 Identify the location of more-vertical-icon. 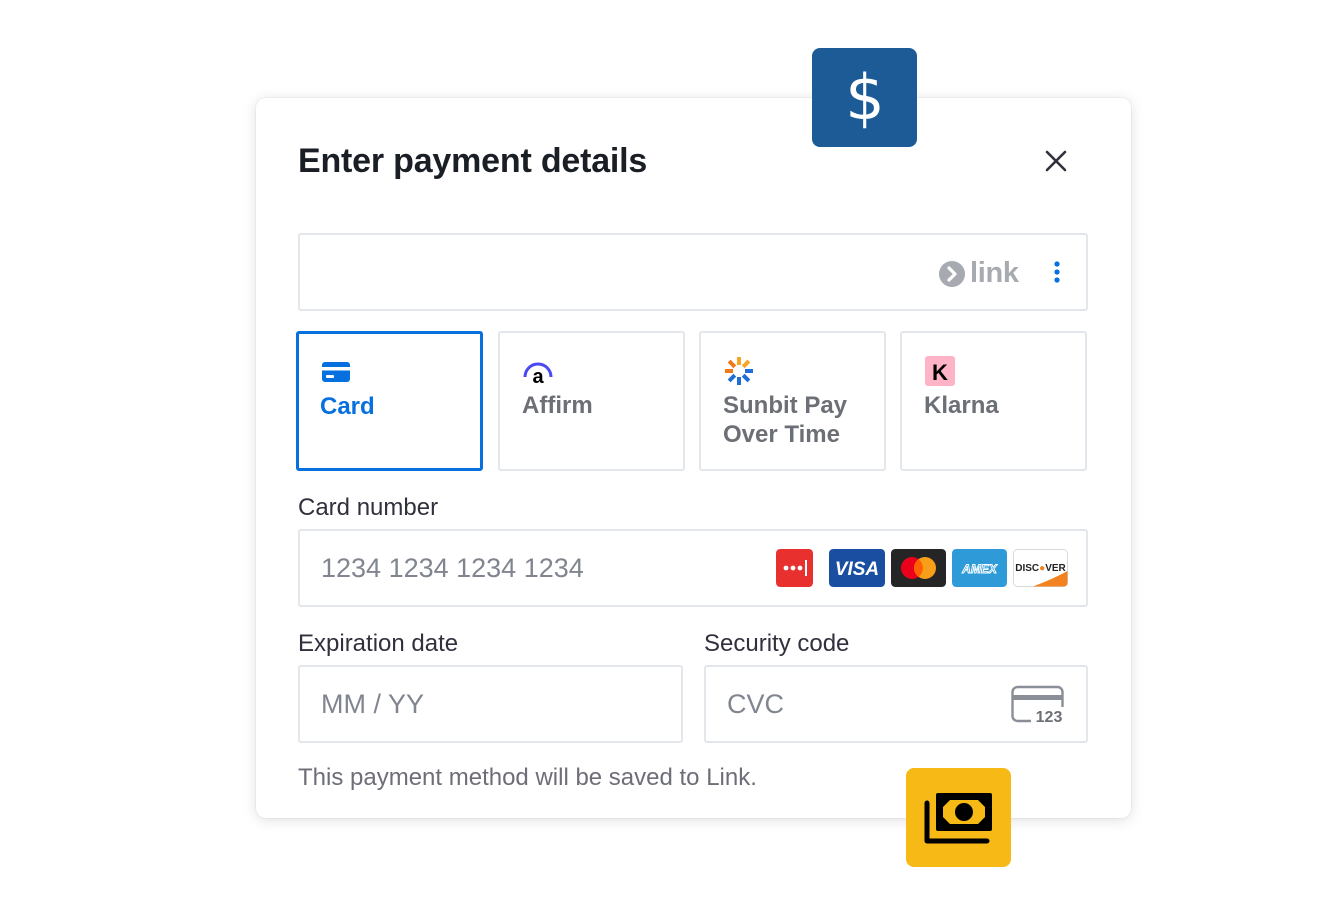
(1057, 272).